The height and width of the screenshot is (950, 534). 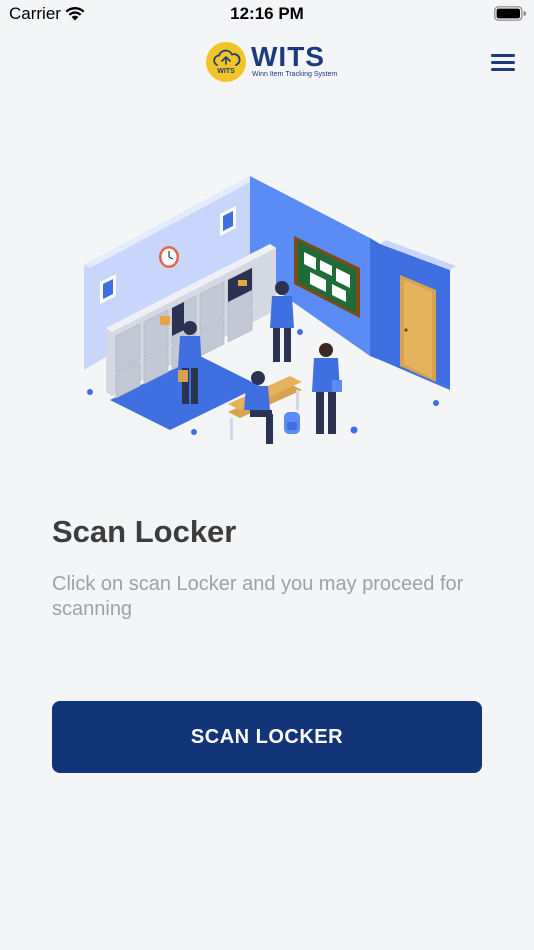 What do you see at coordinates (144, 531) in the screenshot?
I see `page-title: Scan Locker` at bounding box center [144, 531].